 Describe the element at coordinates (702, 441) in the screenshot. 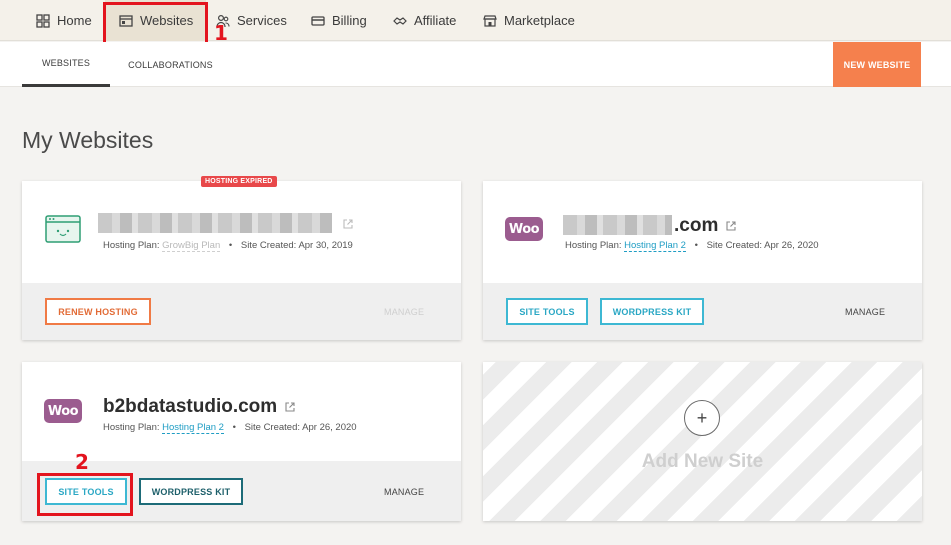

I see `add-new-site-card: + Add New Site` at that location.